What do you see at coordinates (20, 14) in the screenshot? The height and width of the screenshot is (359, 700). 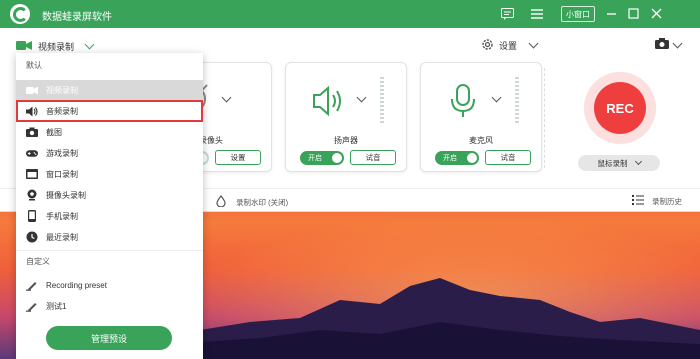 I see `app-logo-icon` at bounding box center [20, 14].